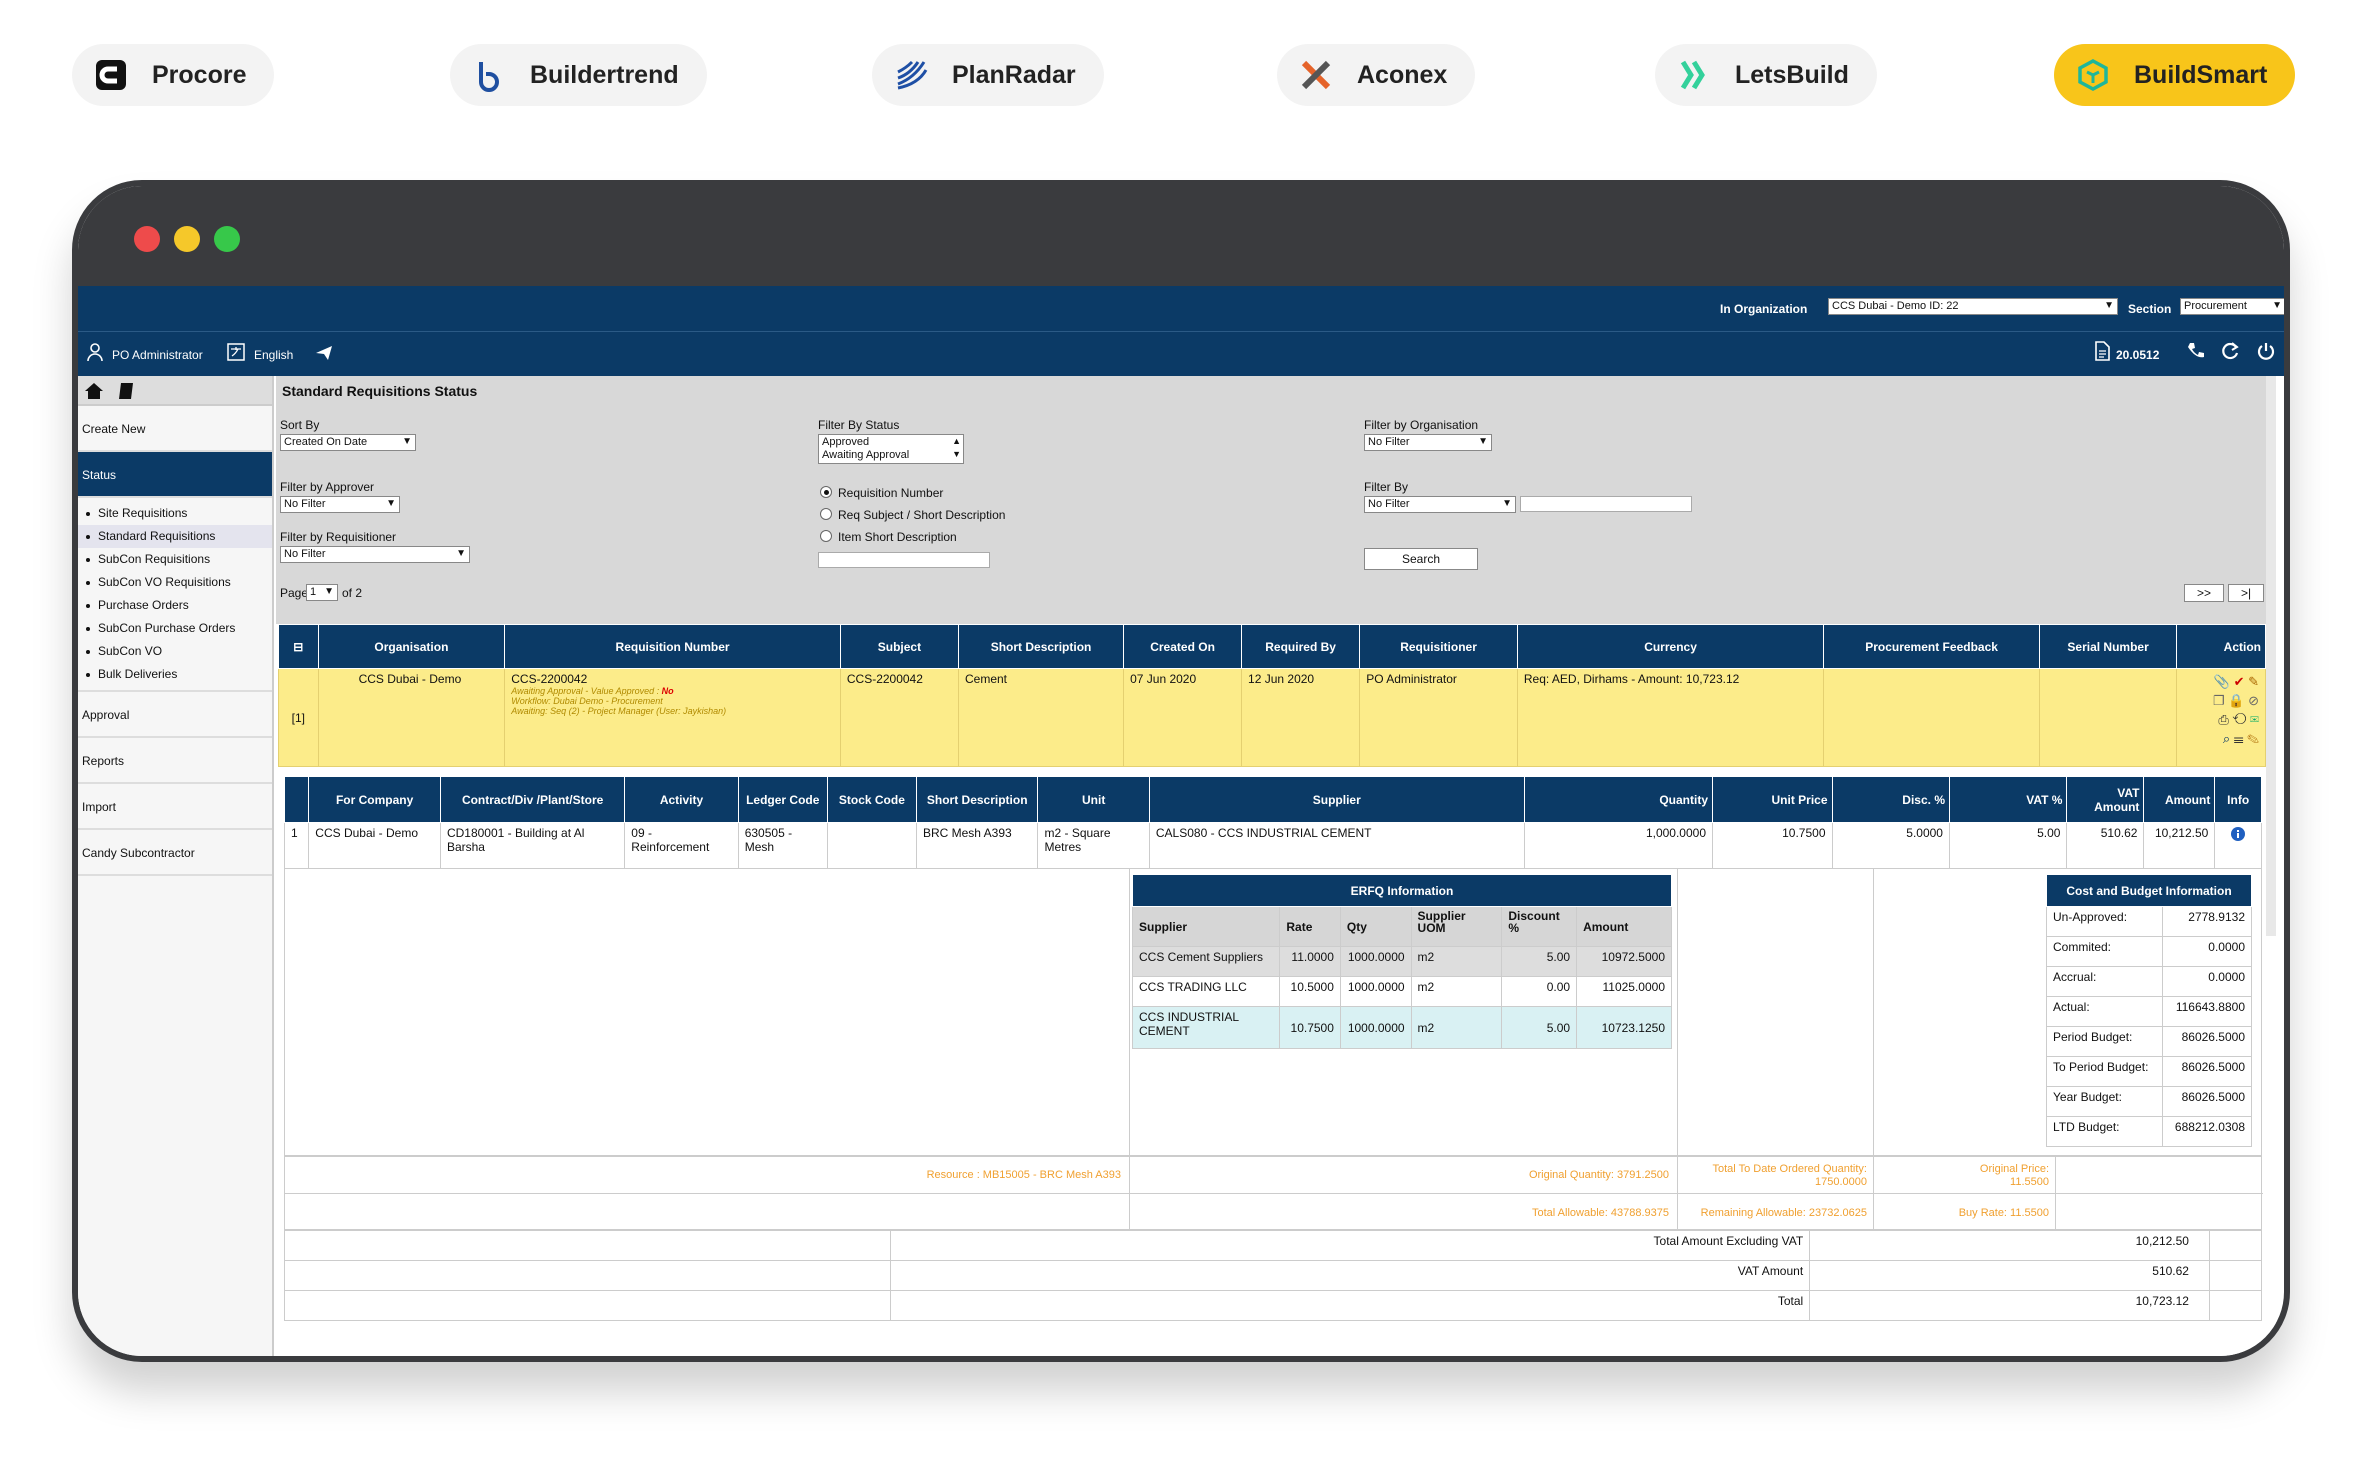 This screenshot has height=1464, width=2361. I want to click on filter-requisitioner-select: No Filter ▼, so click(375, 554).